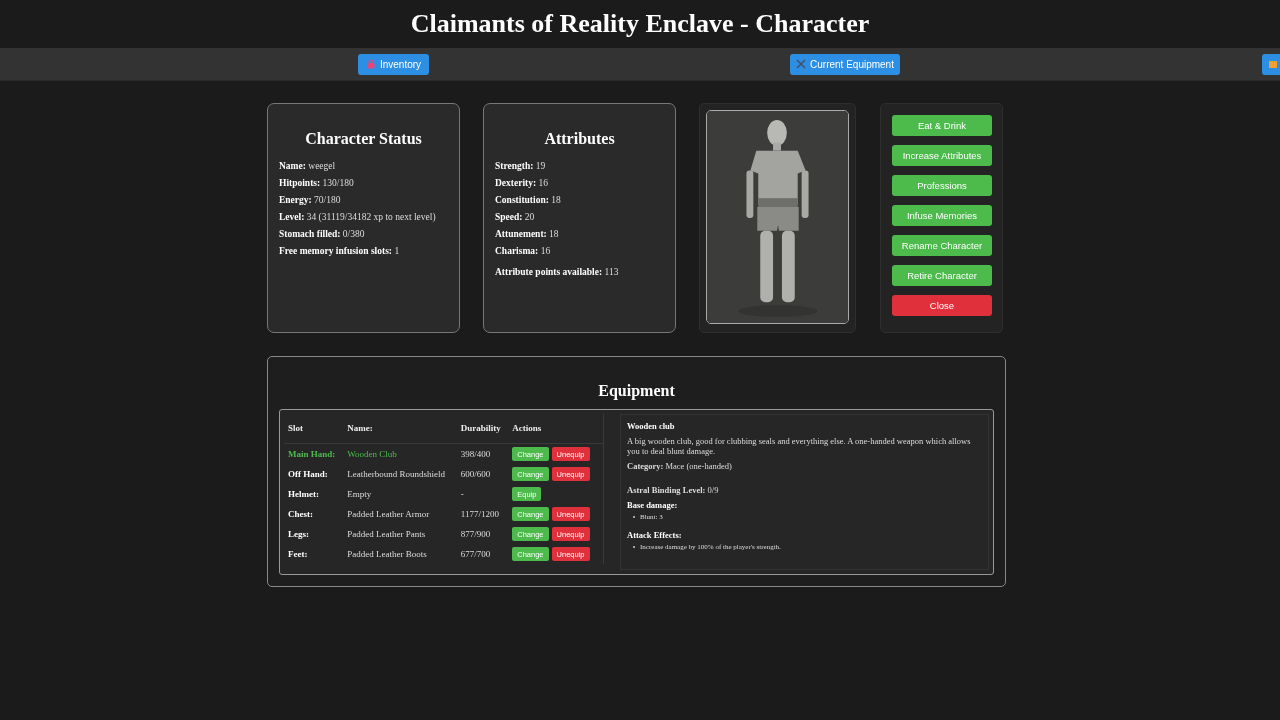 The image size is (1280, 720). What do you see at coordinates (303, 494) in the screenshot?
I see `table-cell-text: Helmet:` at bounding box center [303, 494].